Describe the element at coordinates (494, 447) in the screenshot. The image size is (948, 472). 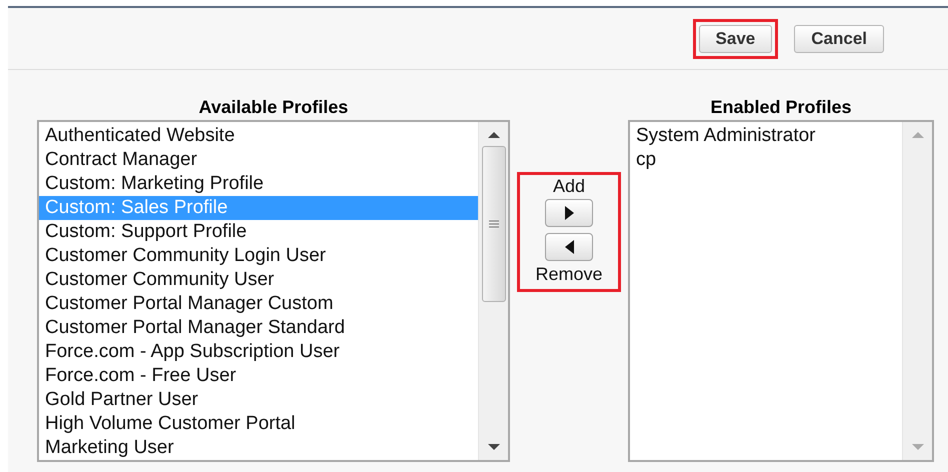
I see `scroll-down-icon` at that location.